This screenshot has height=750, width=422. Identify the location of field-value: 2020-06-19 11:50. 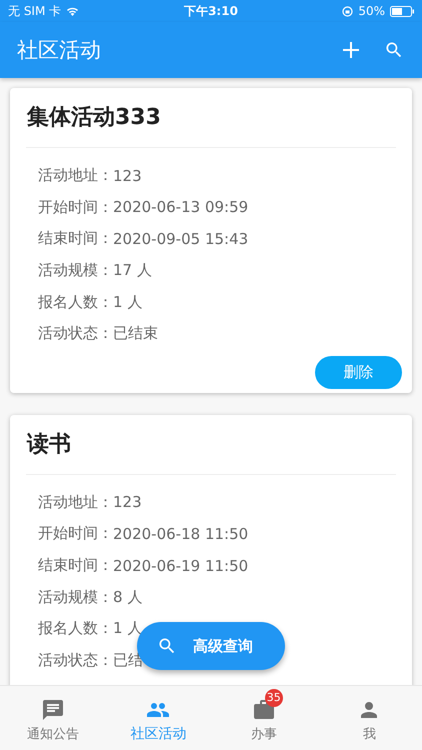
(180, 565).